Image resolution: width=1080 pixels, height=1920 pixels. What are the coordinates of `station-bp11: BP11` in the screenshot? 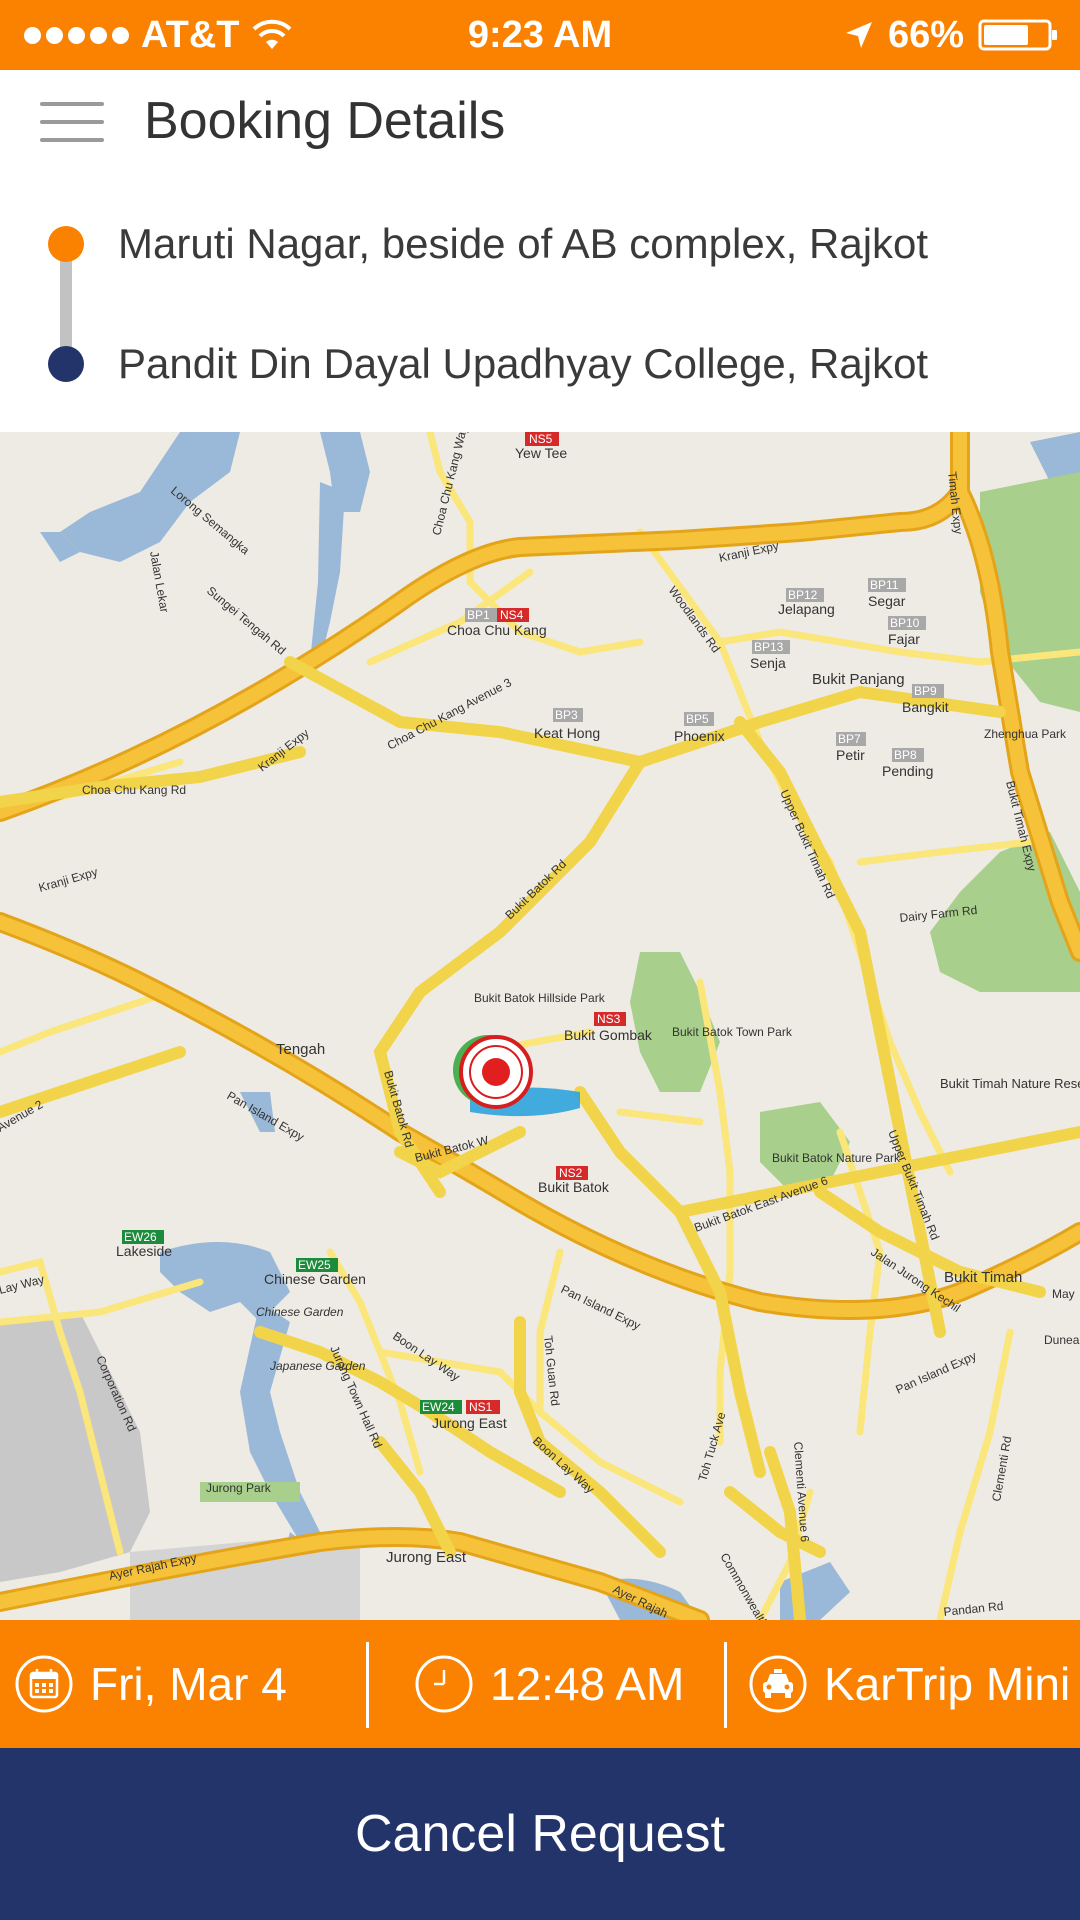 It's located at (884, 585).